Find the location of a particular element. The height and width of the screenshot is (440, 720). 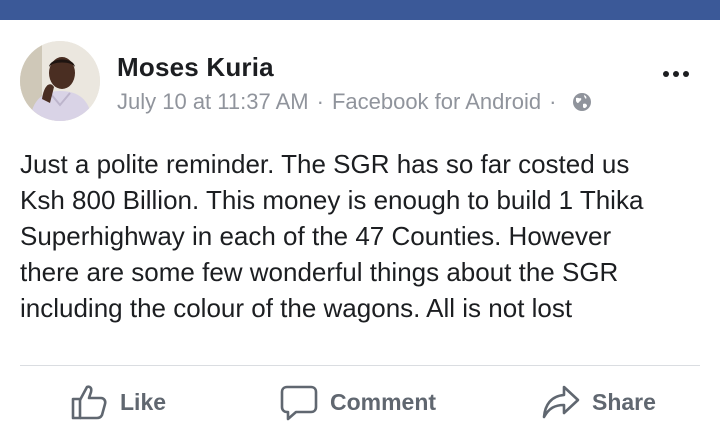

share-arrow-icon is located at coordinates (561, 402).